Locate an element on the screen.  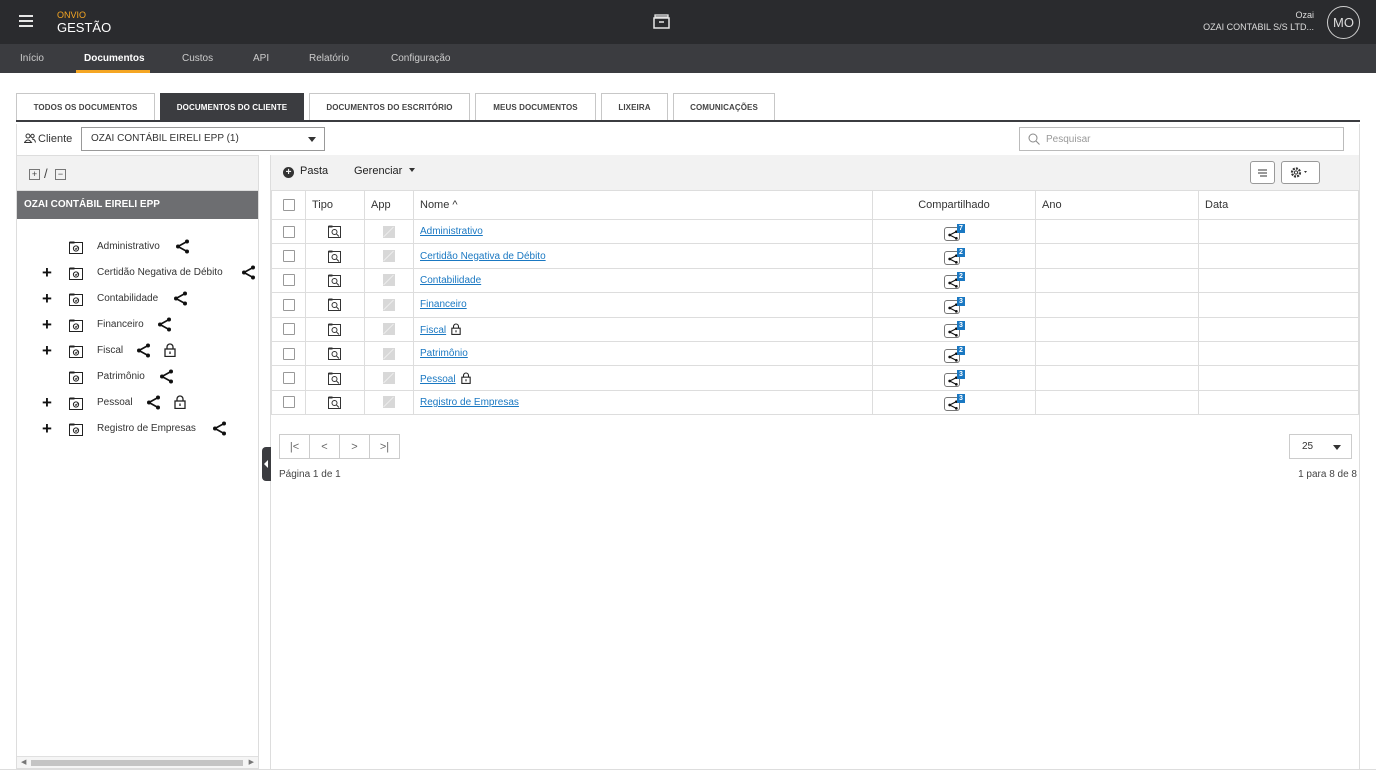
tree-item-label: Contabilidade is located at coordinates (127, 298).